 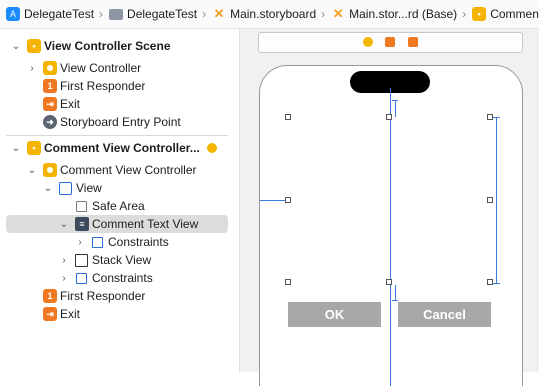 What do you see at coordinates (119, 278) in the screenshot?
I see `outline-item-constraints: › Constraints` at bounding box center [119, 278].